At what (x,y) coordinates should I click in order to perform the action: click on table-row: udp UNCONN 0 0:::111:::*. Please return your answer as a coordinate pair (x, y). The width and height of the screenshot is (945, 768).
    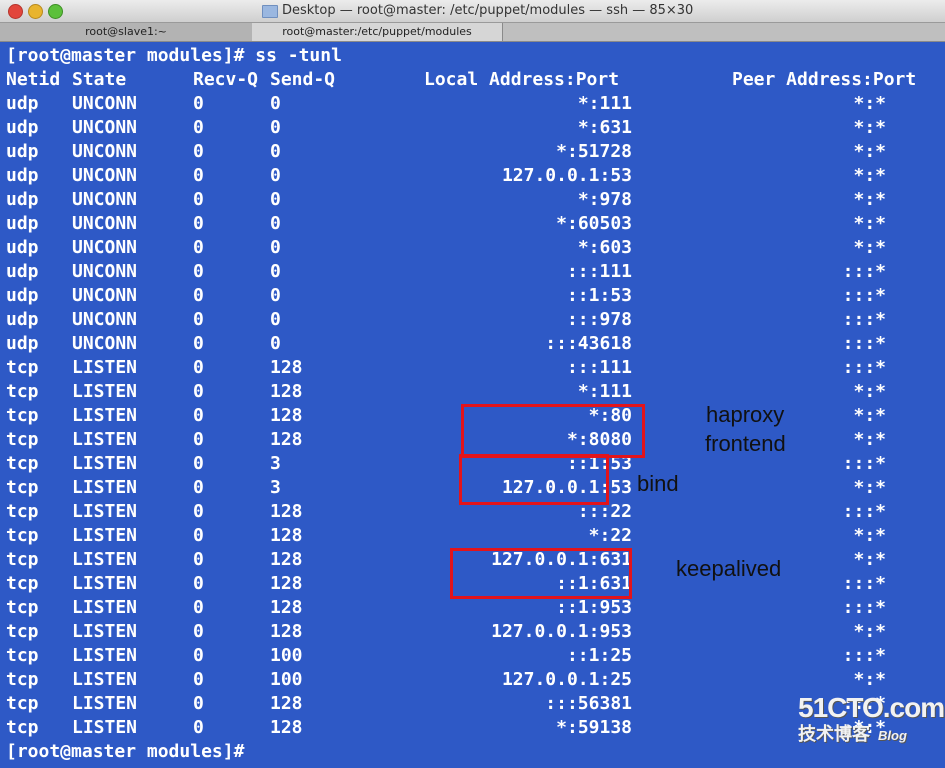
    Looking at the image, I should click on (446, 272).